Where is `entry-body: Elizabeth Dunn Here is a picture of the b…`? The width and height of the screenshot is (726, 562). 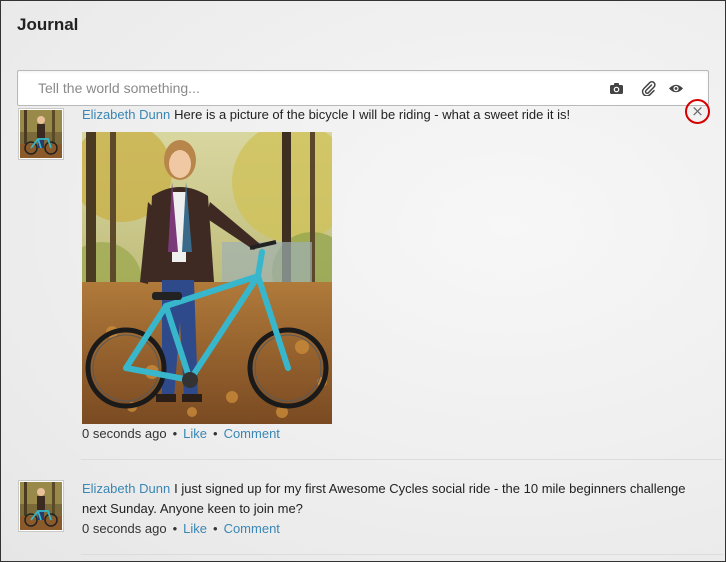
entry-body: Elizabeth Dunn Here is a picture of the b… is located at coordinates (382, 115).